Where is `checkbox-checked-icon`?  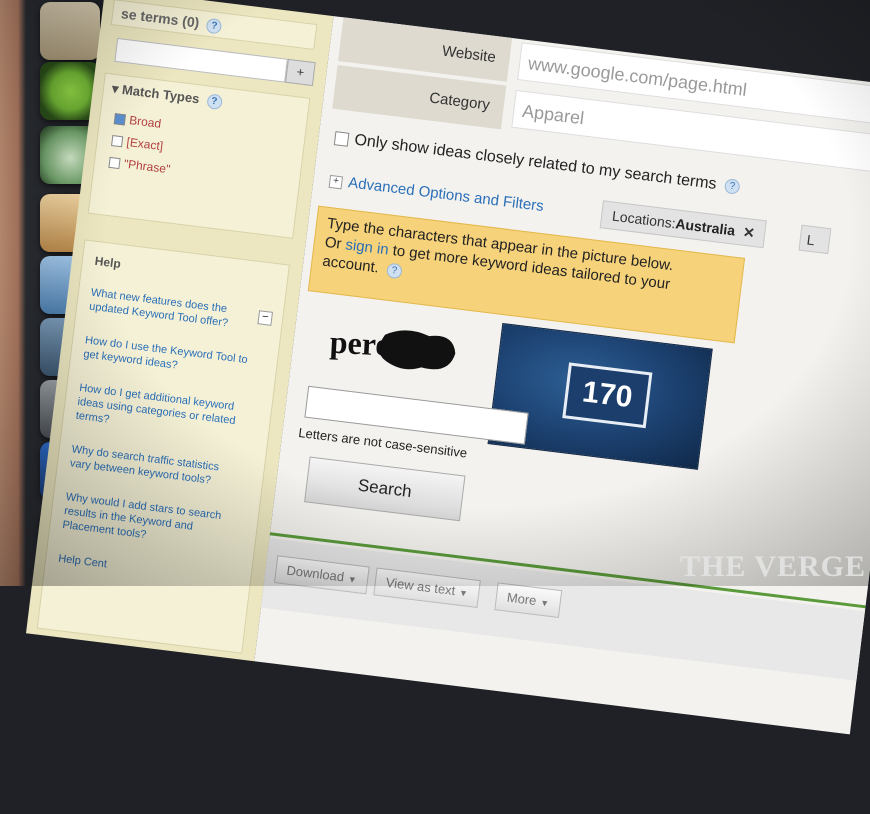
checkbox-checked-icon is located at coordinates (119, 119).